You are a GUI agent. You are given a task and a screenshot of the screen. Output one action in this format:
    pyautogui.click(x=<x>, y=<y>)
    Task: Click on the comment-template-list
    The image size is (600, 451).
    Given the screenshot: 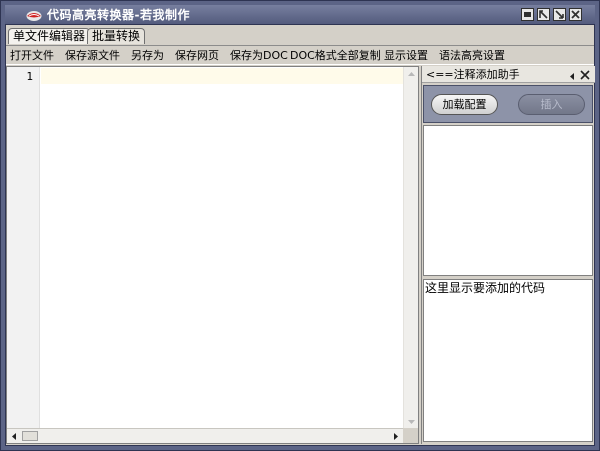 What is the action you would take?
    pyautogui.click(x=508, y=200)
    